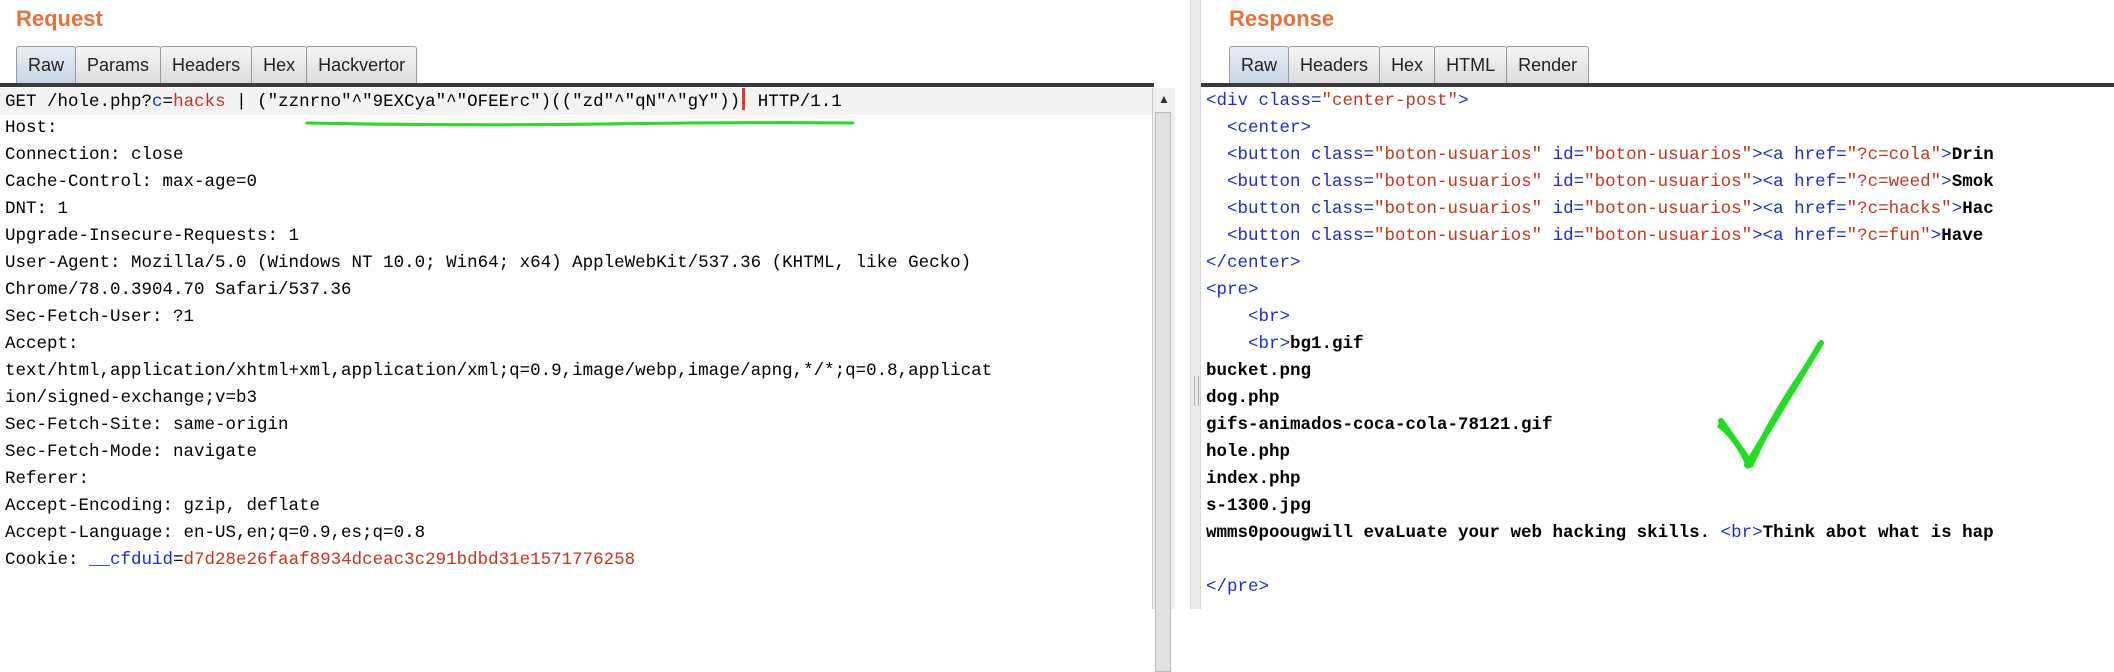 Image resolution: width=2114 pixels, height=672 pixels. Describe the element at coordinates (576, 398) in the screenshot. I see `header-line: ion/signed-exchange;v=b3` at that location.